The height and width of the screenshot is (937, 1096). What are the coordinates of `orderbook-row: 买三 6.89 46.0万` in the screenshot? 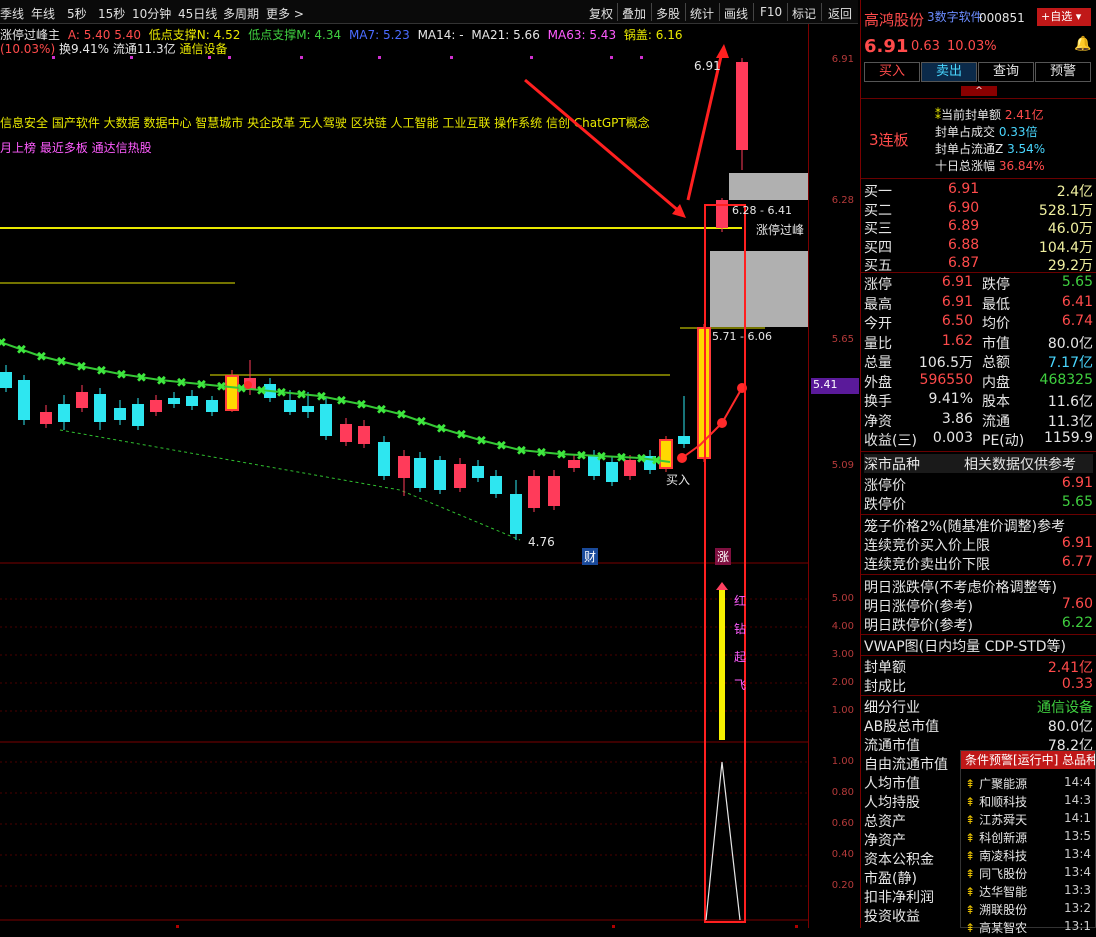 It's located at (978, 227).